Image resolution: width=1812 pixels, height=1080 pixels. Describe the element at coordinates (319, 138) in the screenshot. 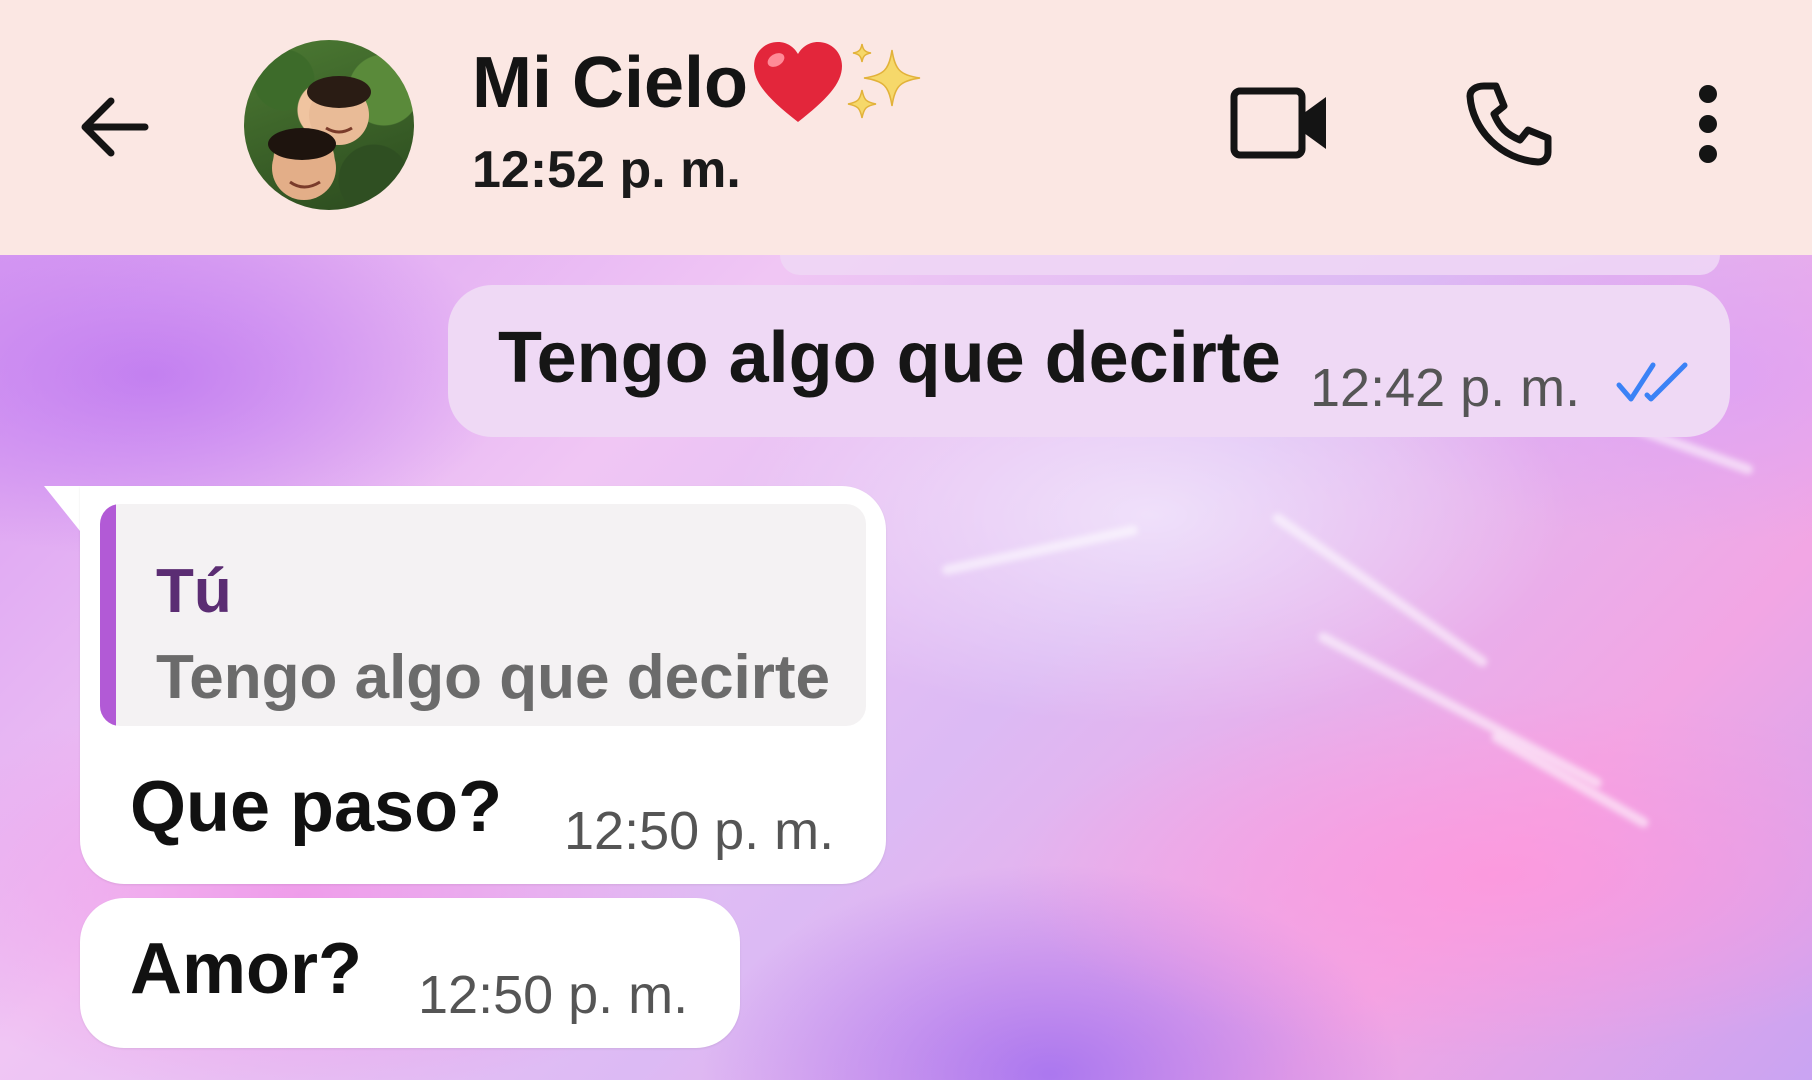

I see `avatar-photo` at that location.